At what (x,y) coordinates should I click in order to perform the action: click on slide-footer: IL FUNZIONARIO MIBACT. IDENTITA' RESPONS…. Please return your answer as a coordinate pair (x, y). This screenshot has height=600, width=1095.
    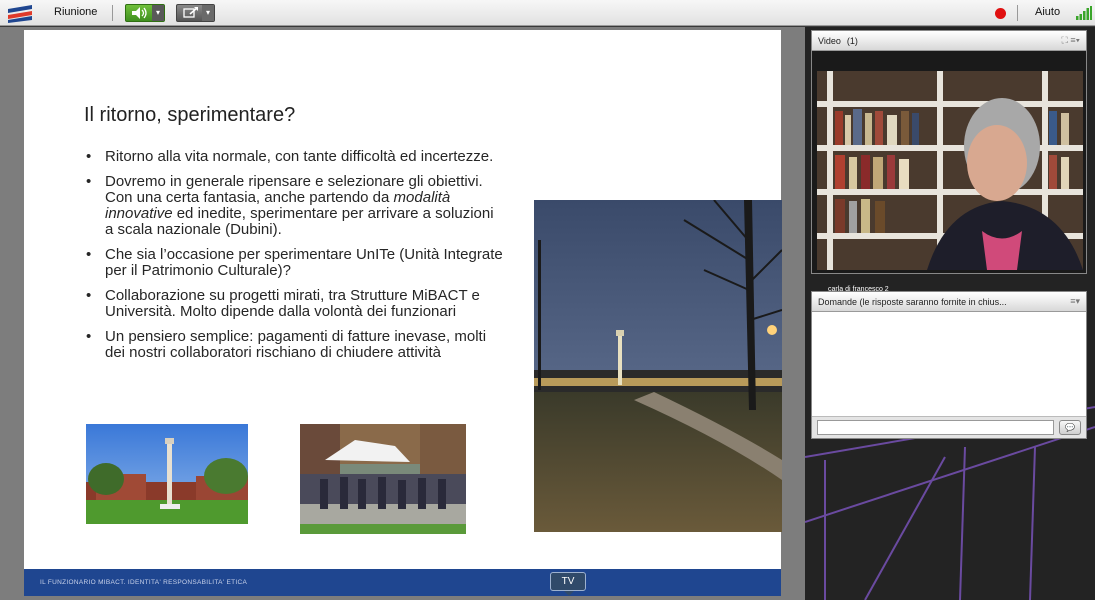
    Looking at the image, I should click on (402, 582).